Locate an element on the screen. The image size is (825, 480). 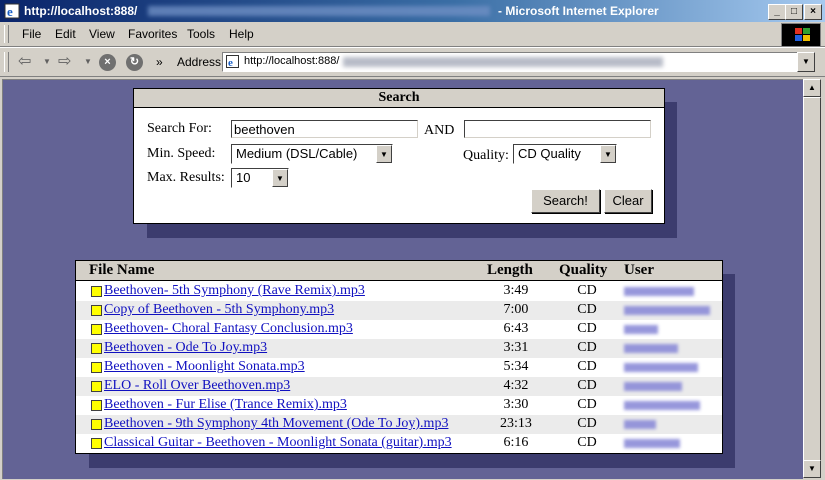
quality-value: CD Quality is located at coordinates (549, 153).